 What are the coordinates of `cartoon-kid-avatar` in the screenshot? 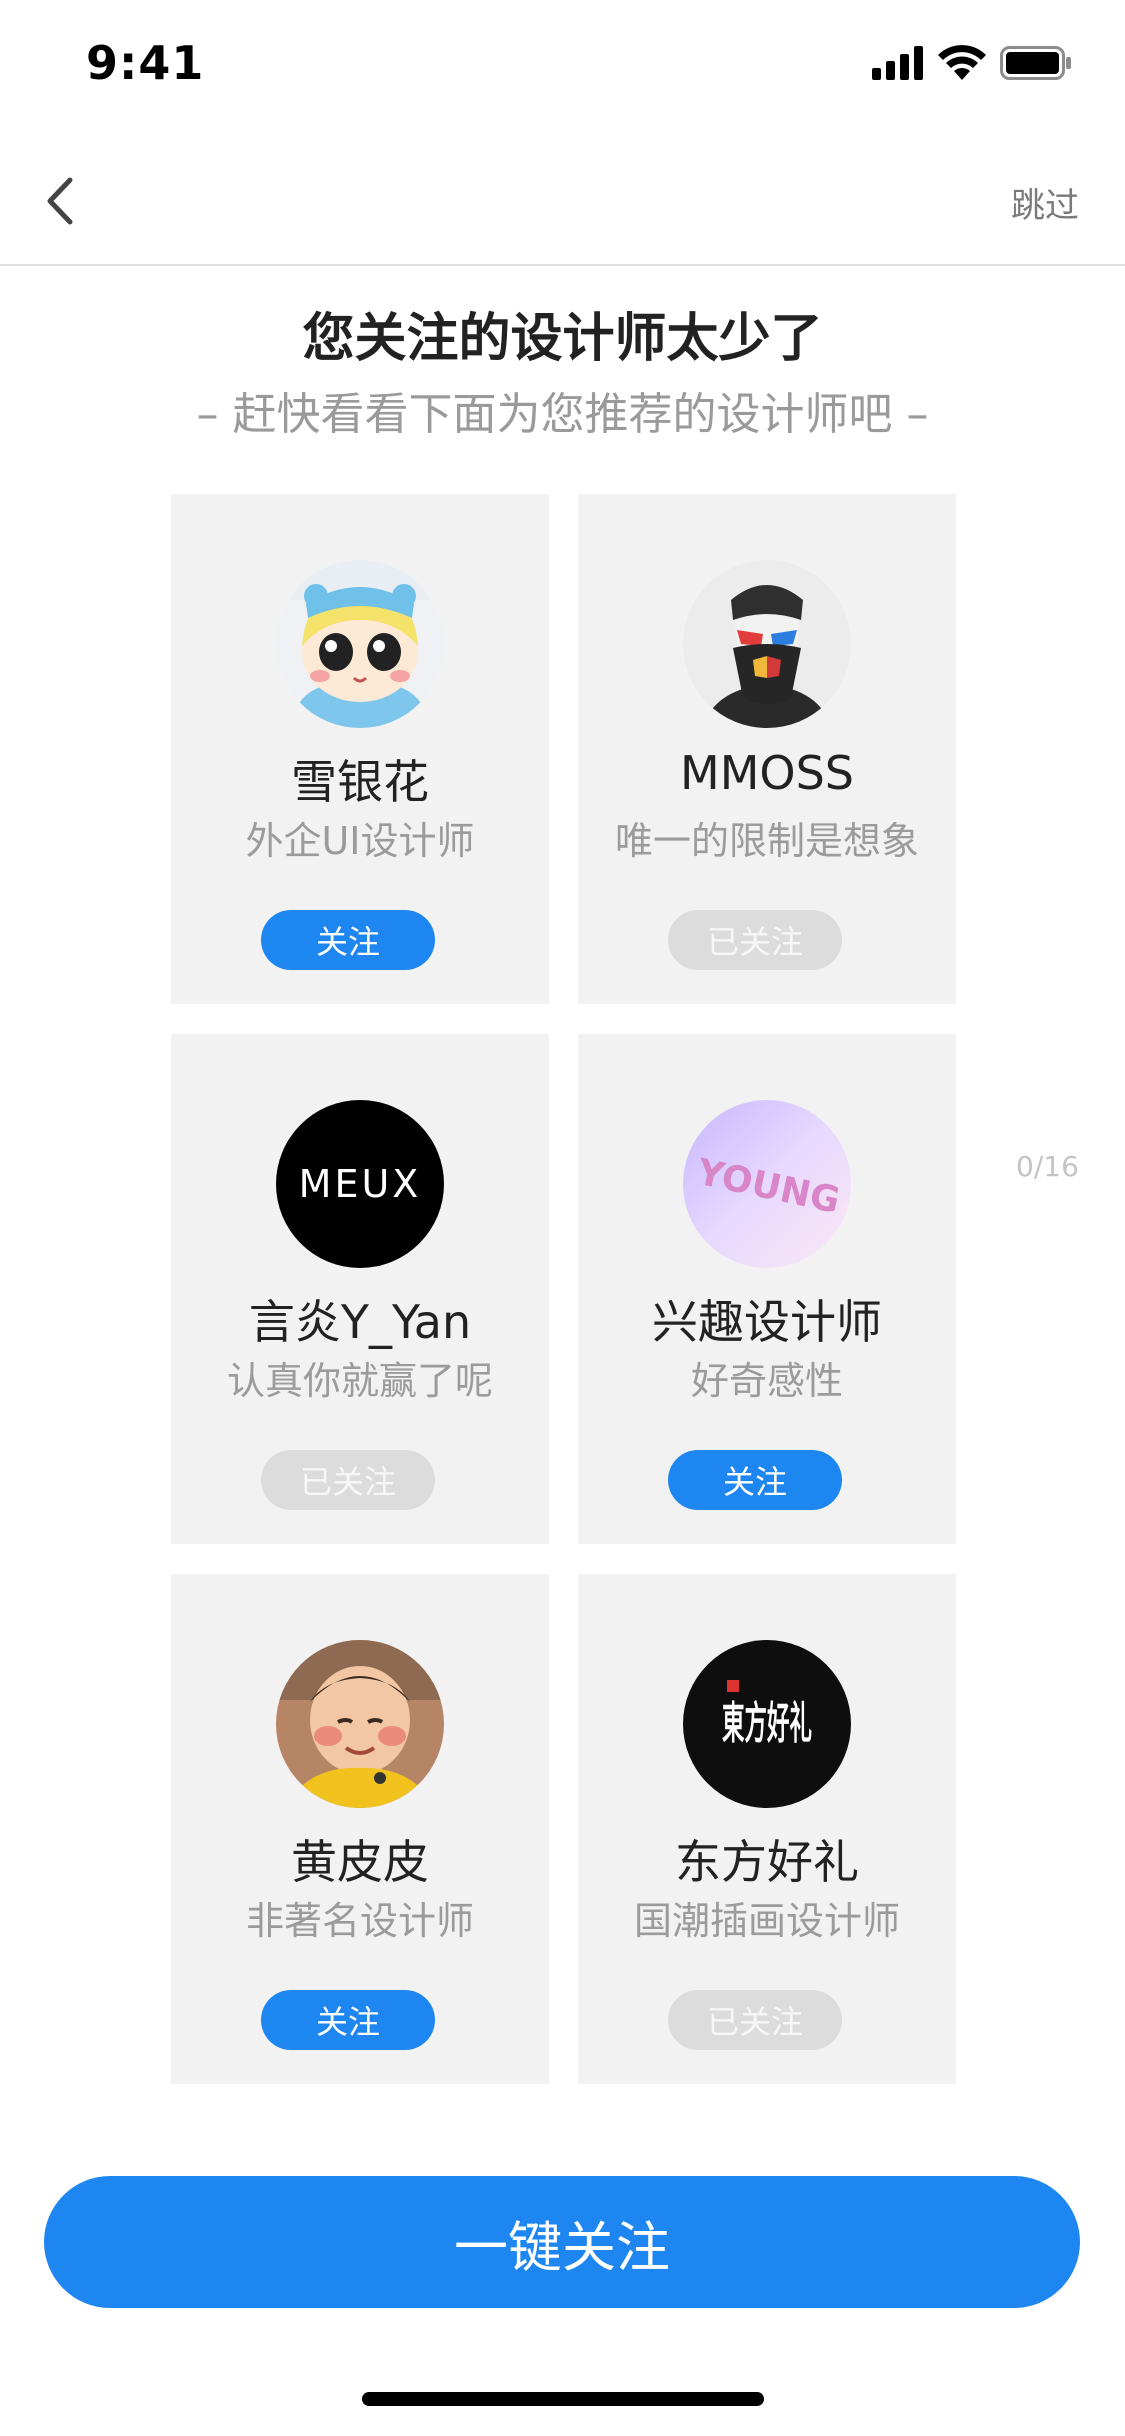 It's located at (360, 644).